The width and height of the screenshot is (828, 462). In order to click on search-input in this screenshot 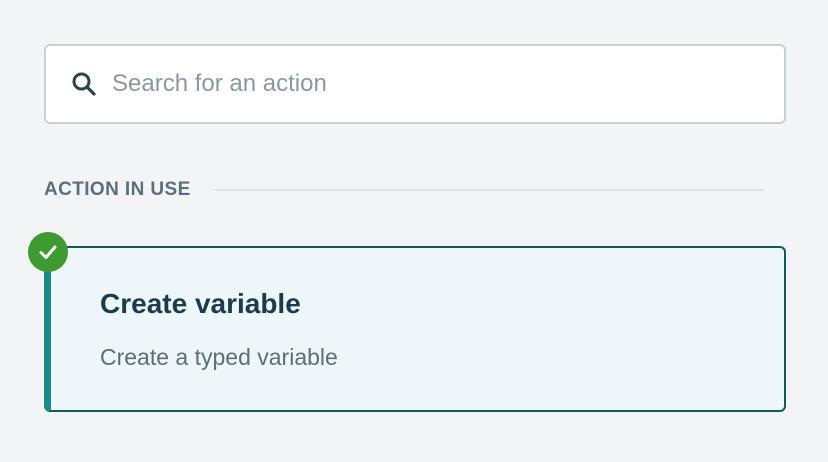, I will do `click(412, 84)`.